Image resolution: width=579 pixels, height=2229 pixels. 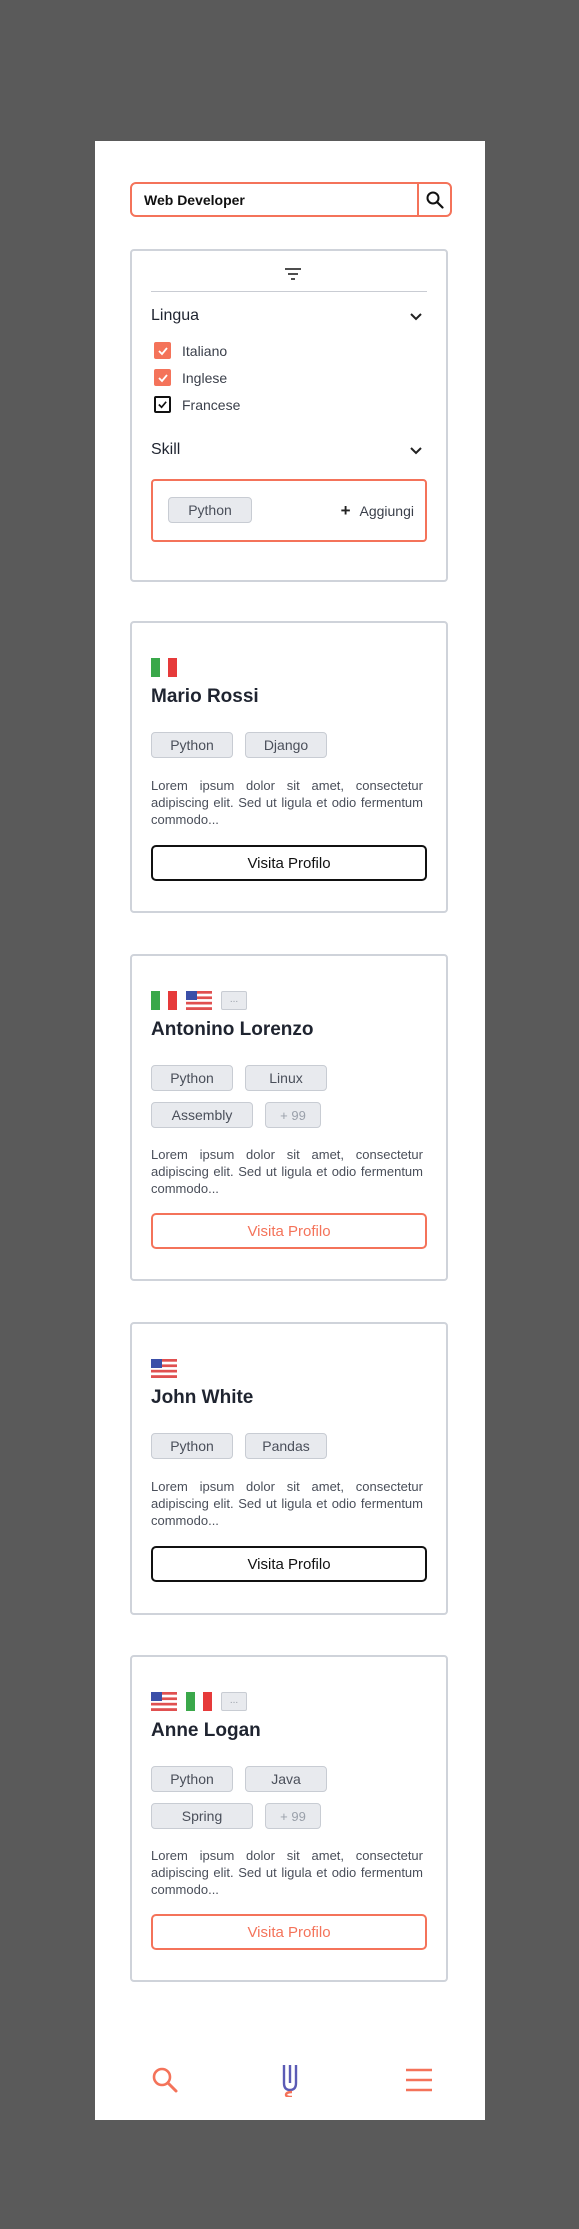 What do you see at coordinates (286, 745) in the screenshot?
I see `skill-tag: Django` at bounding box center [286, 745].